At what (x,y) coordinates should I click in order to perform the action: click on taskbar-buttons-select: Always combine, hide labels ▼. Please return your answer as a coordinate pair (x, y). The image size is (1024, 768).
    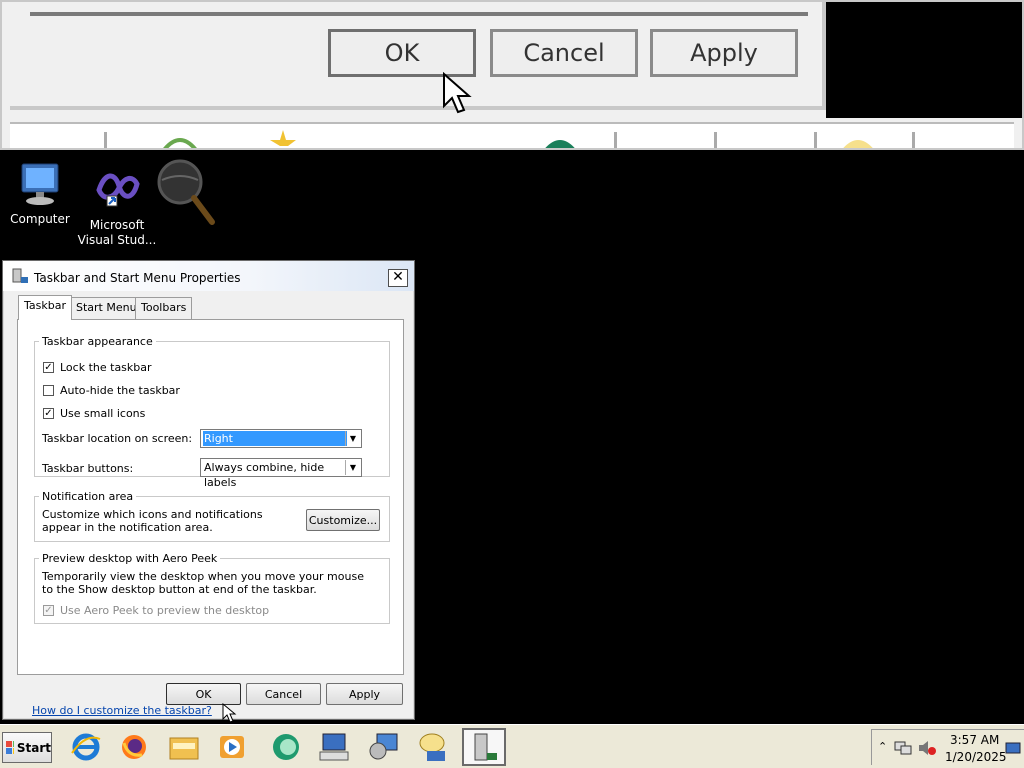
    Looking at the image, I should click on (281, 473).